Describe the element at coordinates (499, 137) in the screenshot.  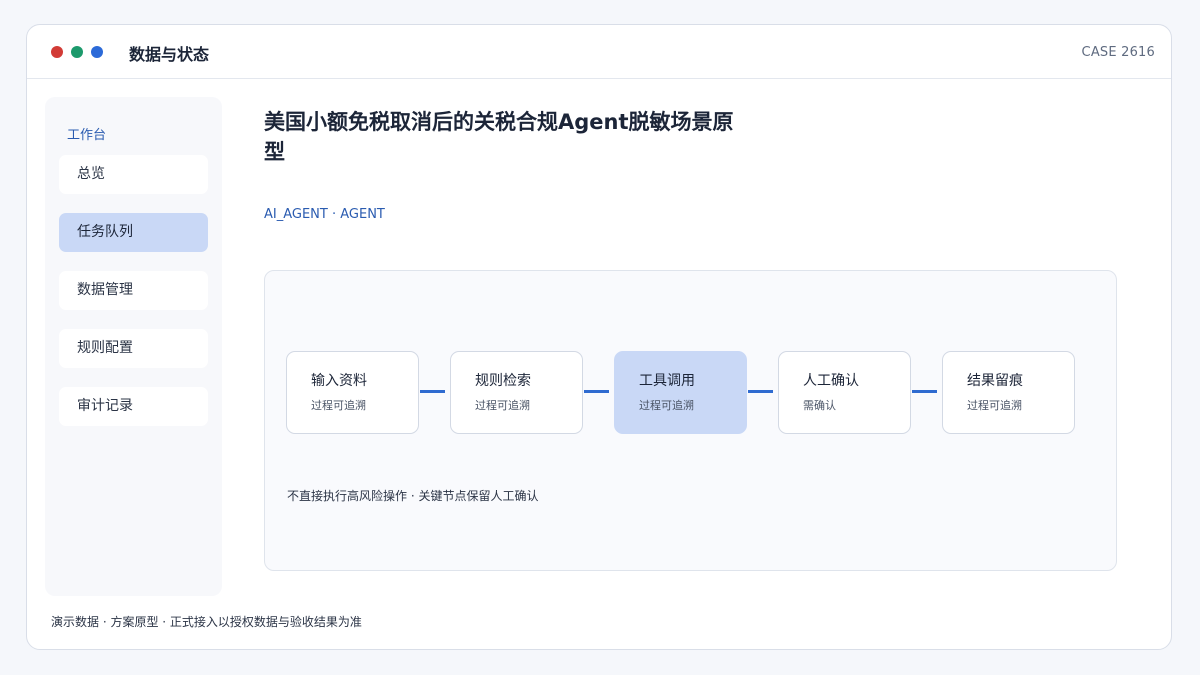
I see `page-title: 美国小额免税取消后的关税合规Agent脱敏场景原型` at that location.